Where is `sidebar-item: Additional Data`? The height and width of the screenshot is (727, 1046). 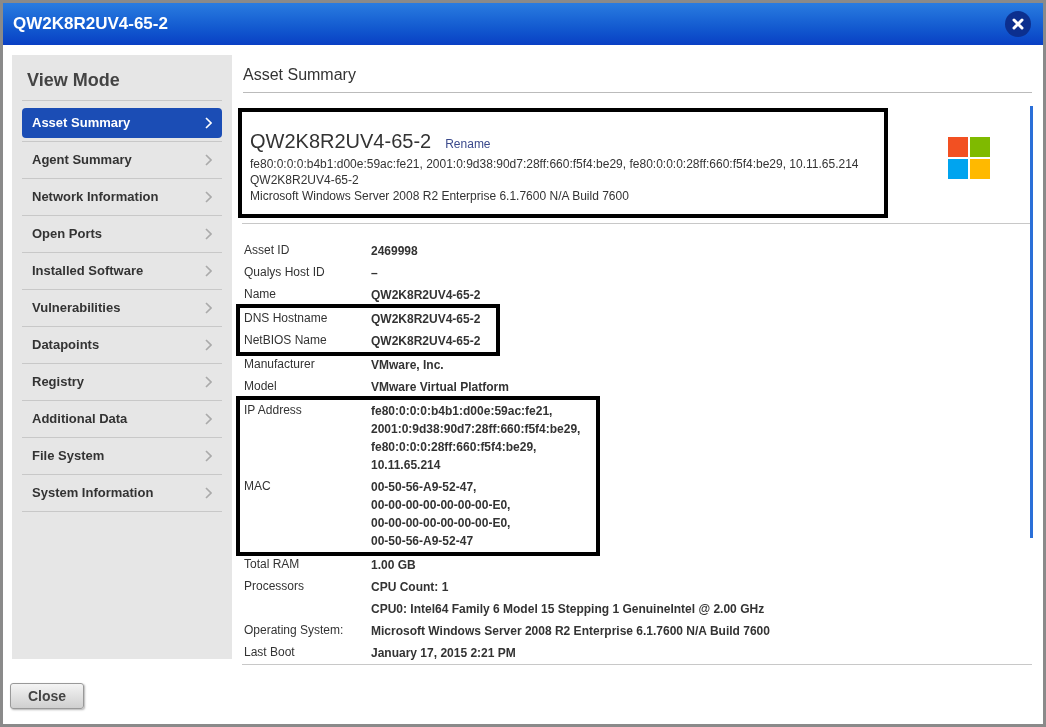
sidebar-item: Additional Data is located at coordinates (122, 419).